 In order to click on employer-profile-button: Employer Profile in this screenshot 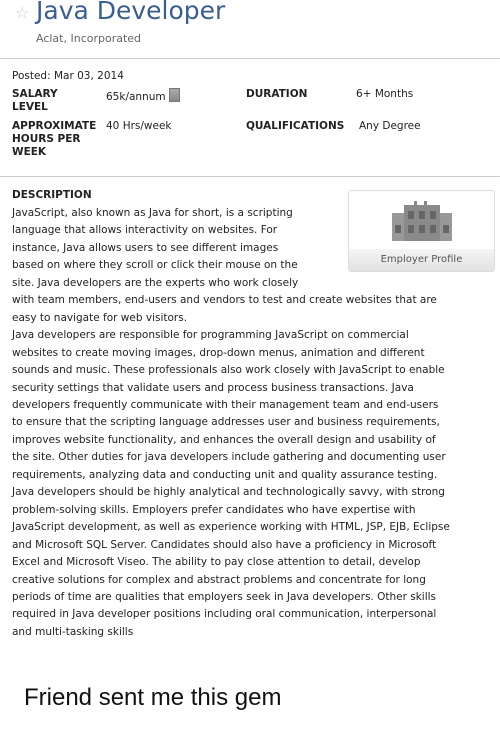, I will do `click(421, 231)`.